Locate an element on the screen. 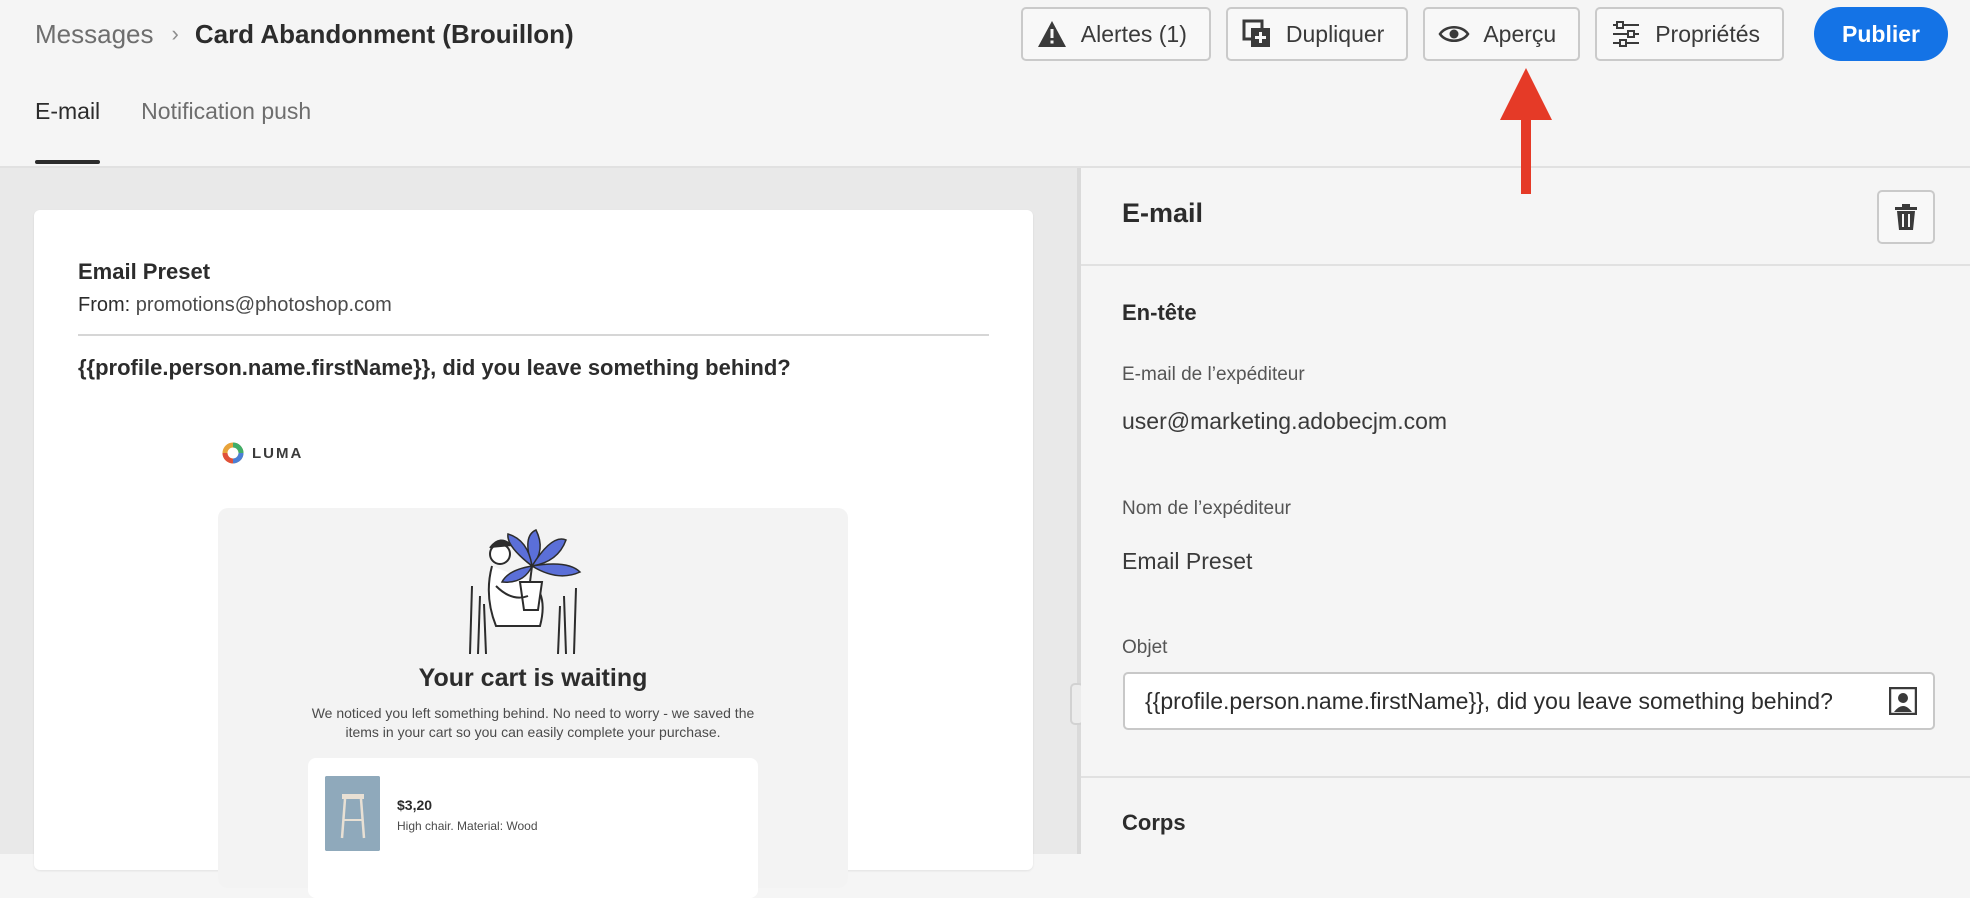 Image resolution: width=1970 pixels, height=898 pixels. sender-email-value: user@marketing.adobecjm.com is located at coordinates (1285, 421).